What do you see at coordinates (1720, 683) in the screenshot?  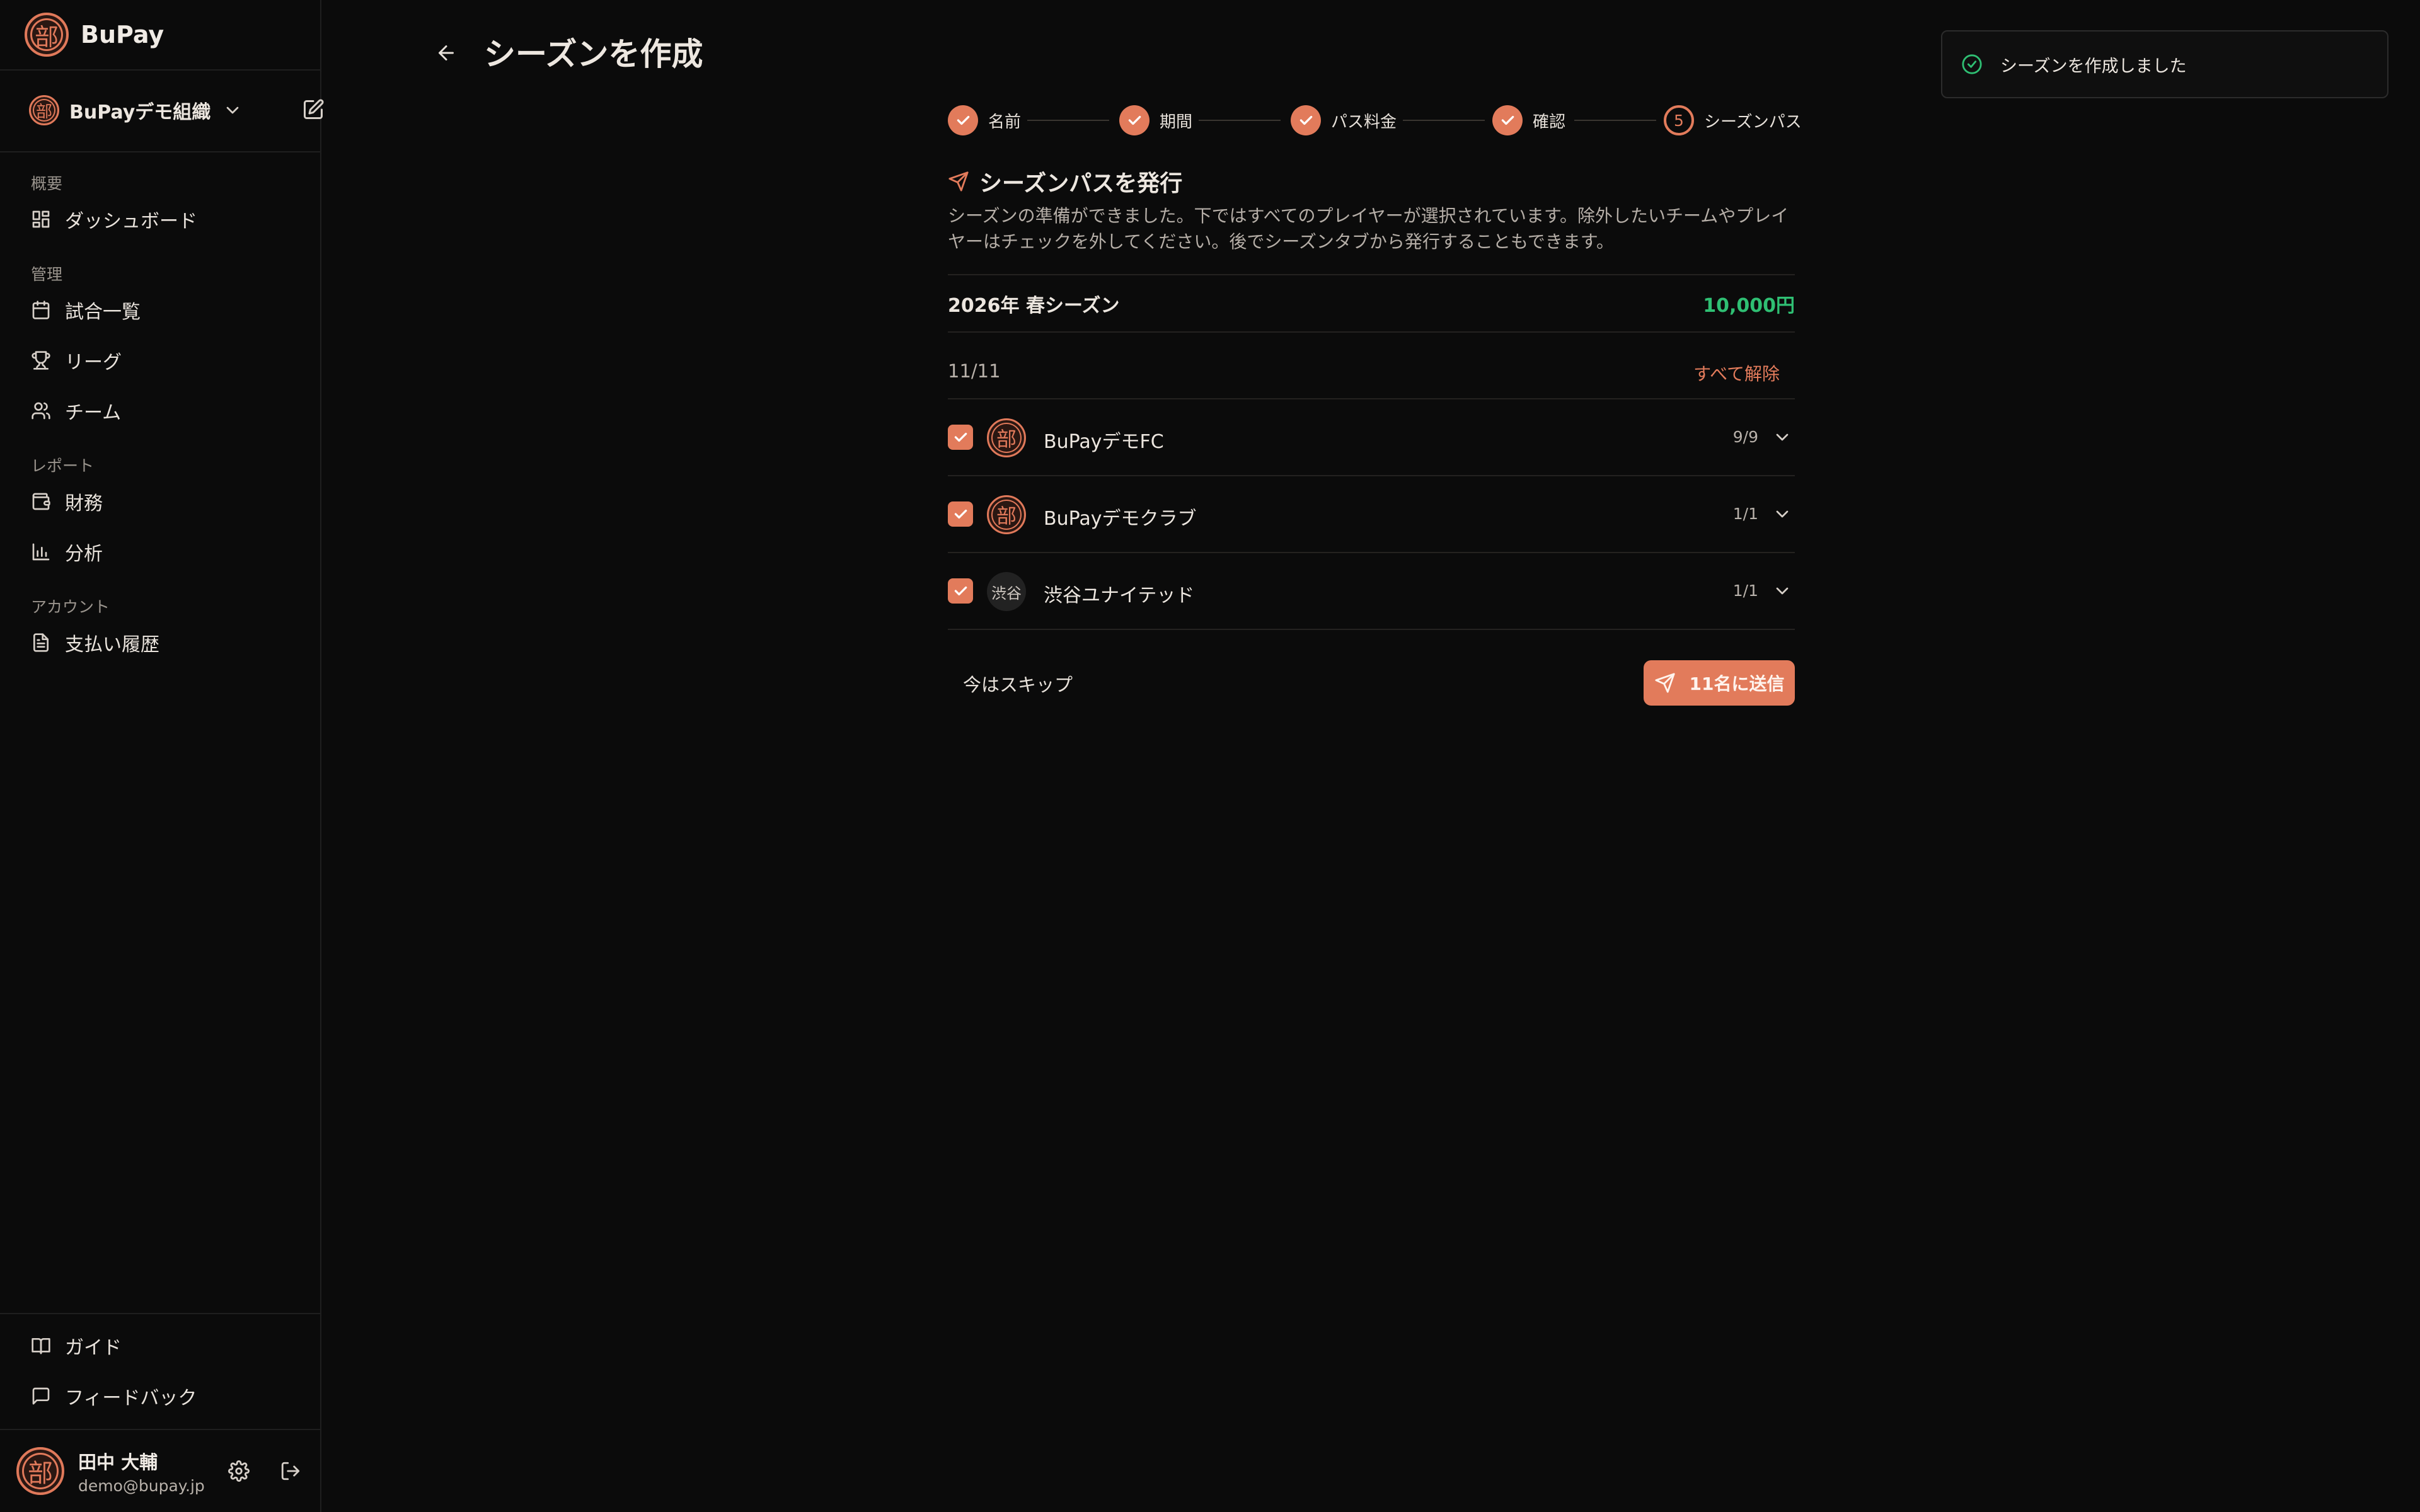 I see `send-button: 11名に送信` at bounding box center [1720, 683].